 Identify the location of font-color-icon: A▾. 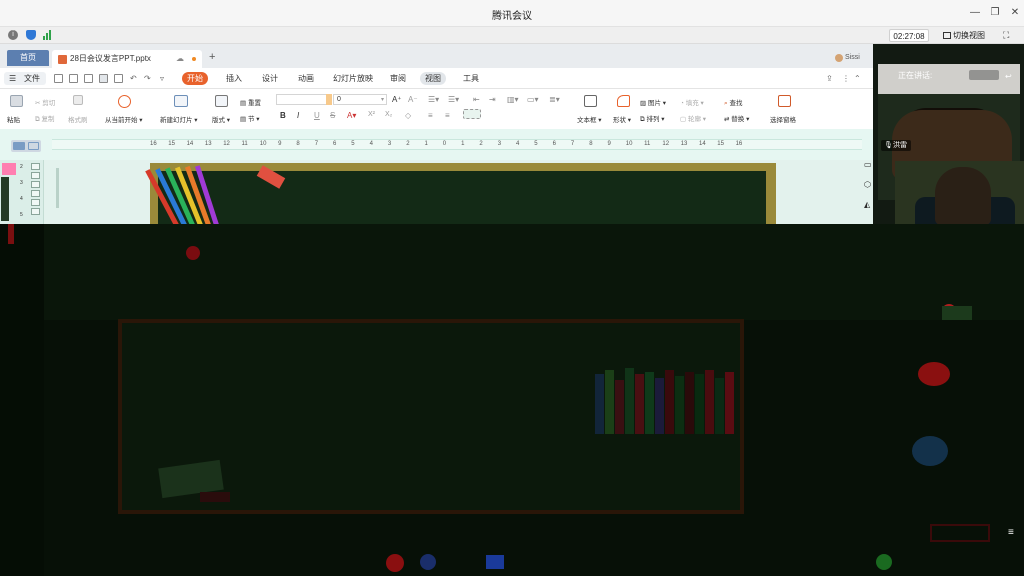
(351, 115).